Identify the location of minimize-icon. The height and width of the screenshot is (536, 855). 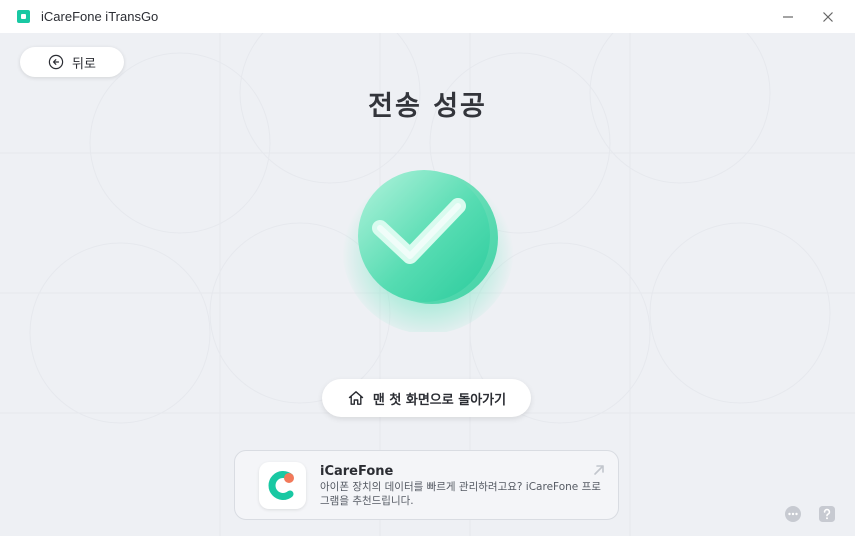
(788, 17).